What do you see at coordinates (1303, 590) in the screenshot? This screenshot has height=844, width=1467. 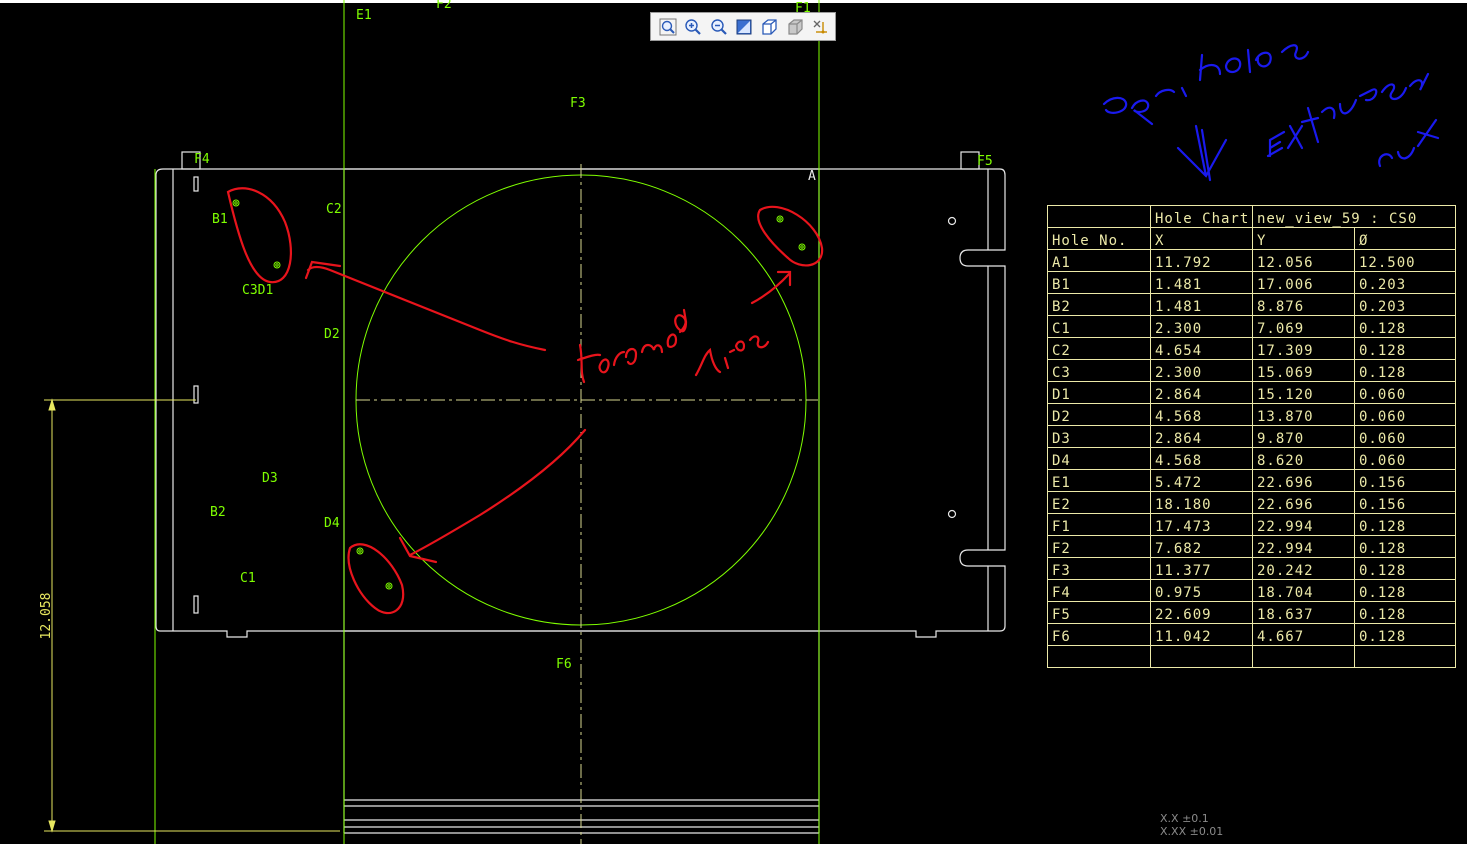 I see `y-cell: 18.704` at bounding box center [1303, 590].